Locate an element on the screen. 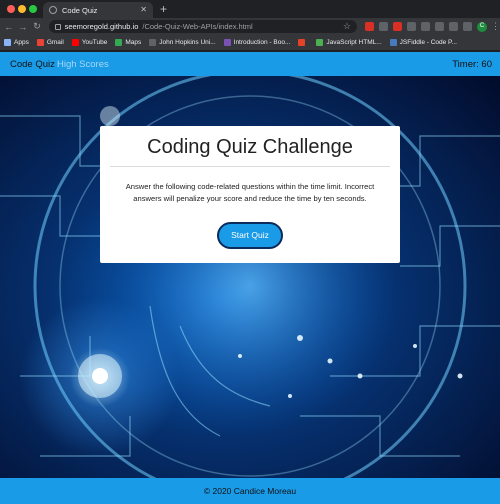 This screenshot has height=504, width=500. profile-avatar-icon: C is located at coordinates (482, 26).